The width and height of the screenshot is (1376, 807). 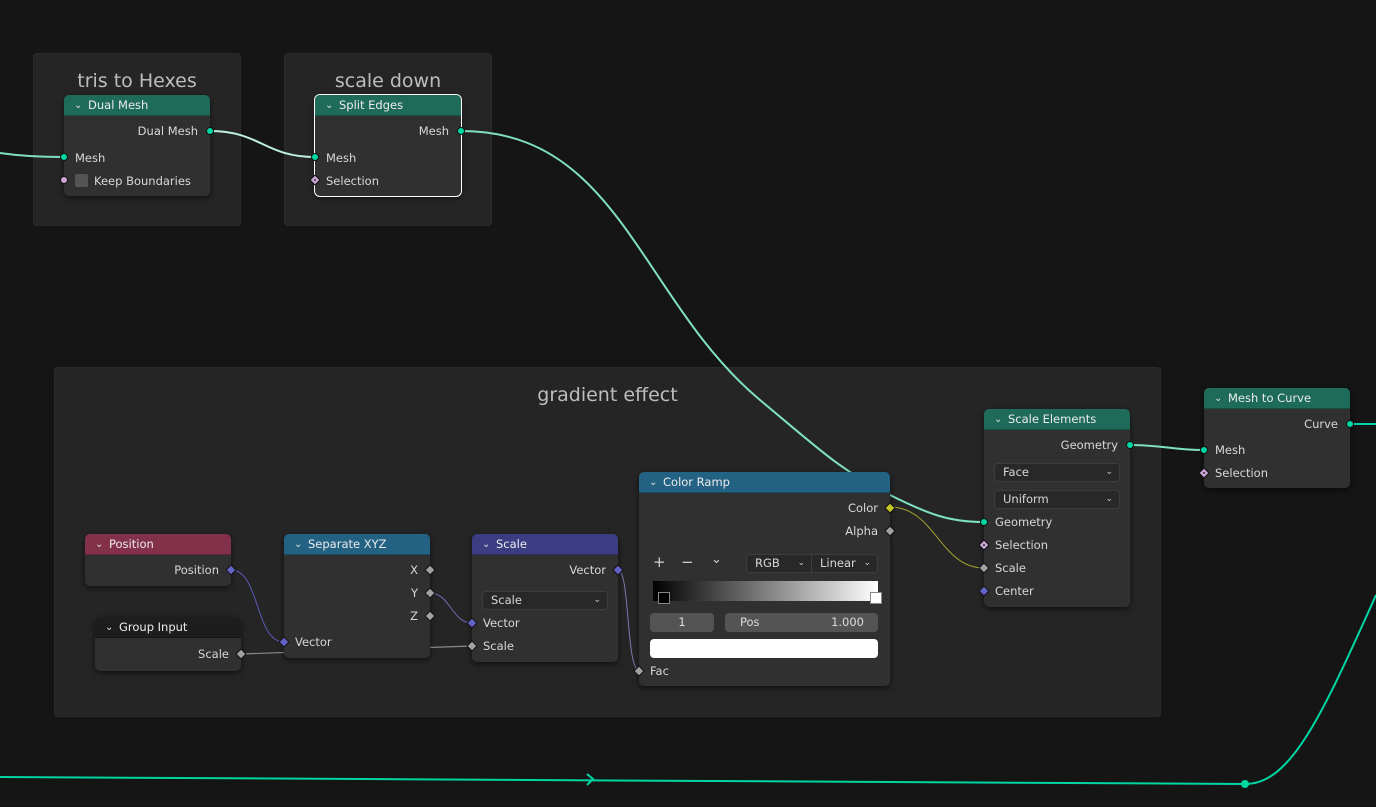 I want to click on node-header: ⌄ Dual Mesh, so click(x=137, y=105).